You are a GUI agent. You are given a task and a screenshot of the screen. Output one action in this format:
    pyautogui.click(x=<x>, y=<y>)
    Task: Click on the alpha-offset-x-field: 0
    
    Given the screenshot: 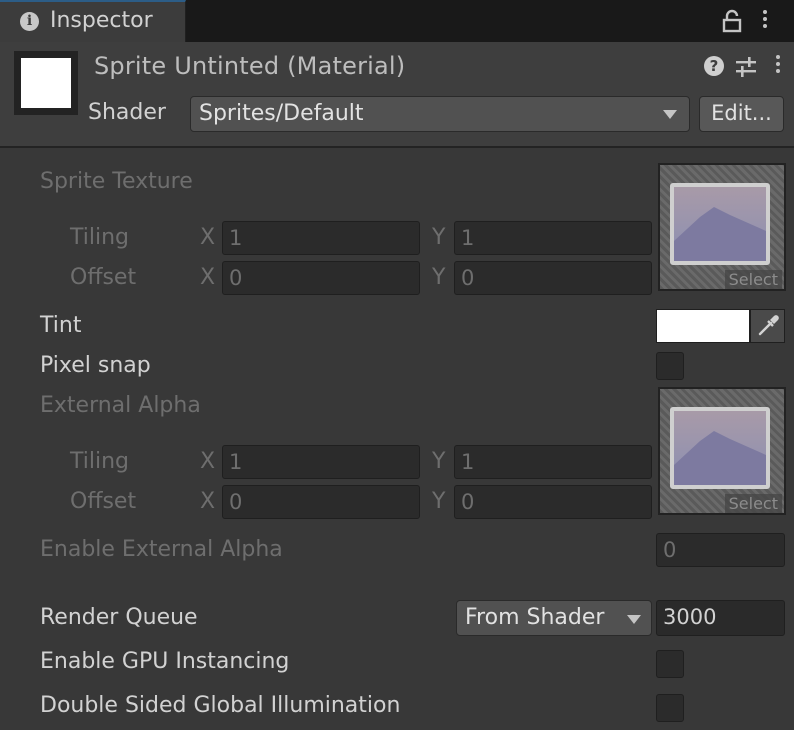 What is the action you would take?
    pyautogui.click(x=321, y=502)
    